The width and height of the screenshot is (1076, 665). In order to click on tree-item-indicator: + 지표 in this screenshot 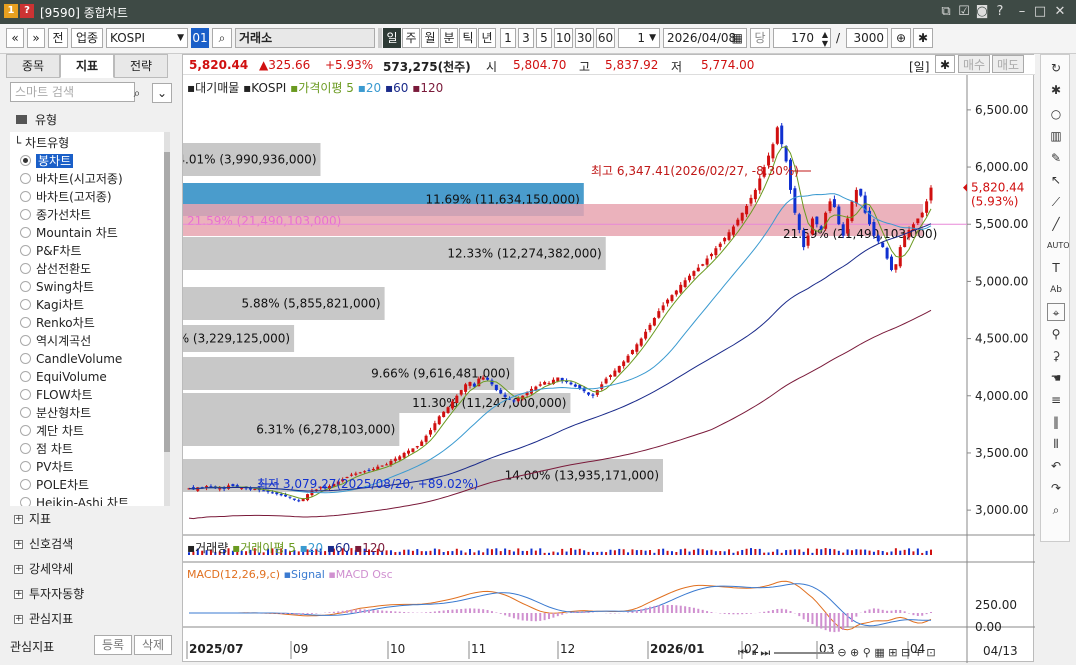, I will do `click(32, 518)`.